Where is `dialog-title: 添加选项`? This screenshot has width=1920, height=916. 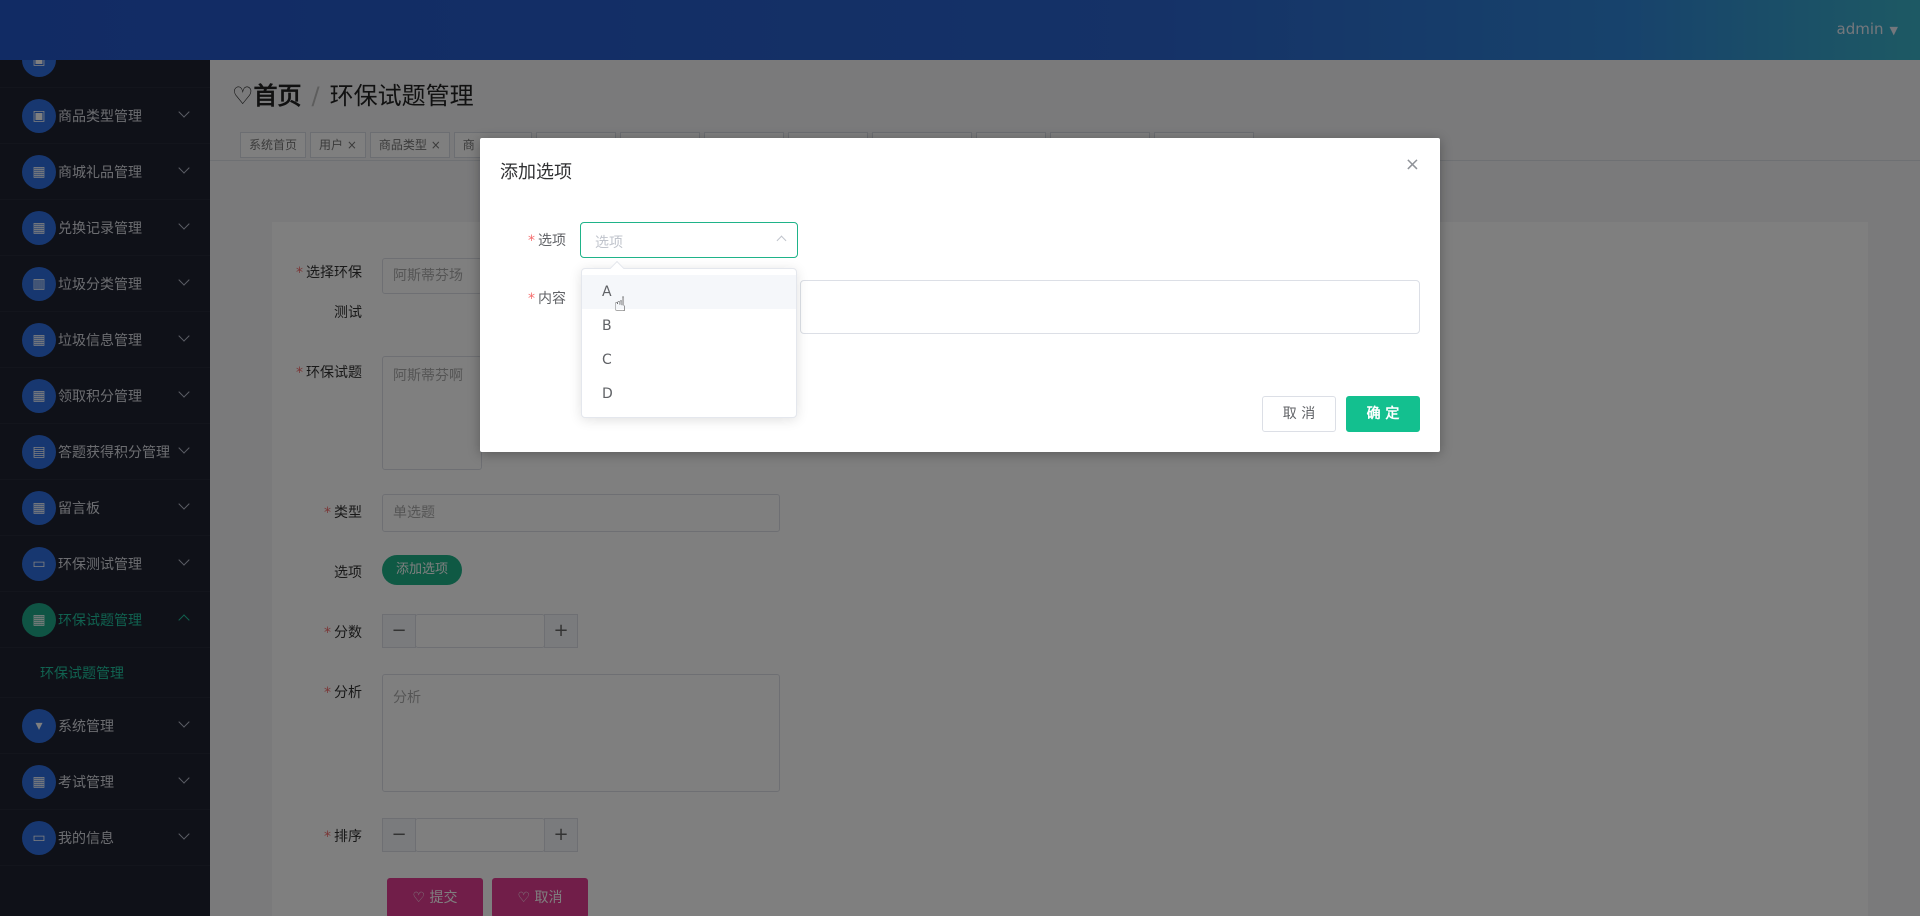
dialog-title: 添加选项 is located at coordinates (536, 172).